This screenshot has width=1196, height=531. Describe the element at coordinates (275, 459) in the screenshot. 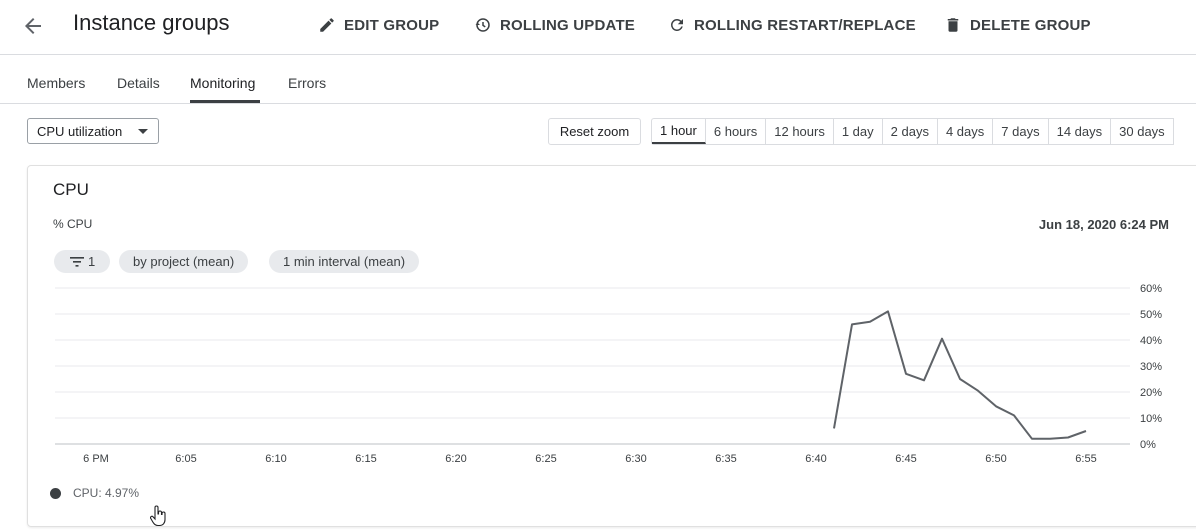

I see `x-tick-label: 6:10` at that location.